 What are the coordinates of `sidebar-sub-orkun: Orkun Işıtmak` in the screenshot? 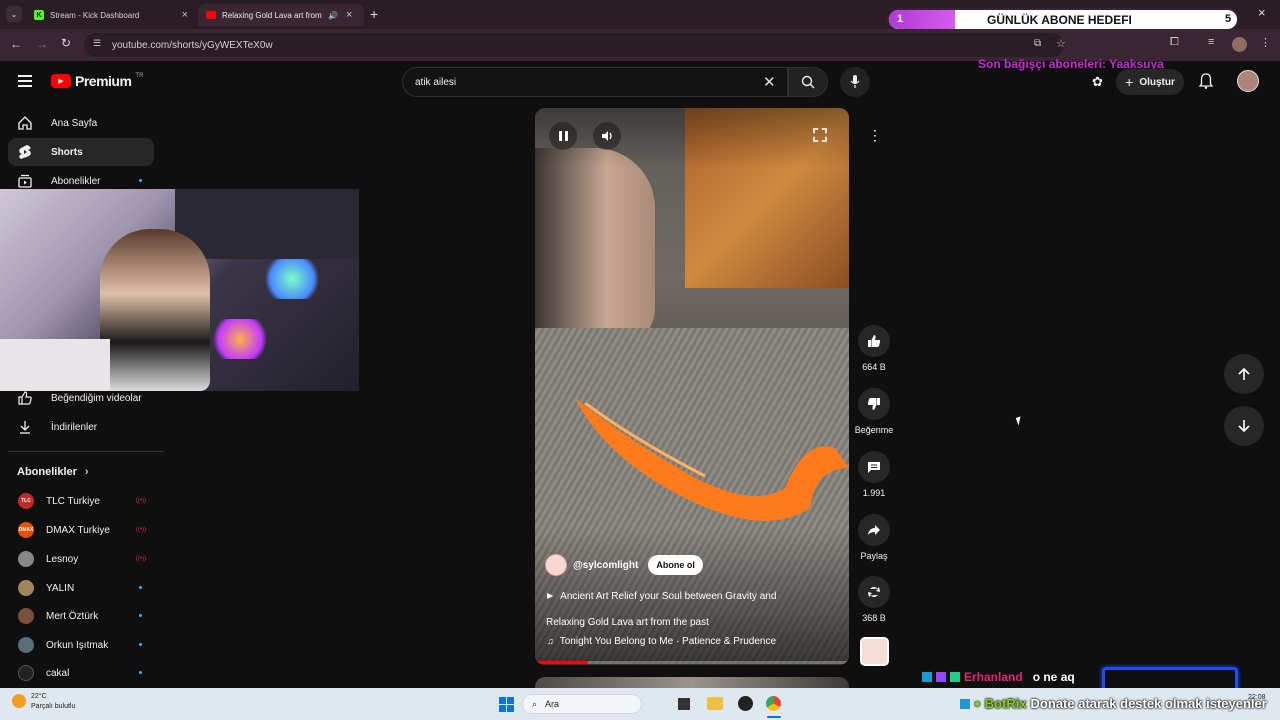 It's located at (81, 645).